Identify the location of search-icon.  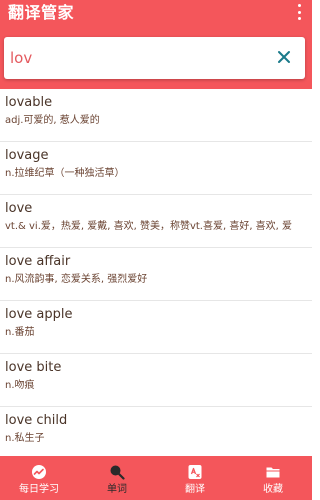
(117, 472).